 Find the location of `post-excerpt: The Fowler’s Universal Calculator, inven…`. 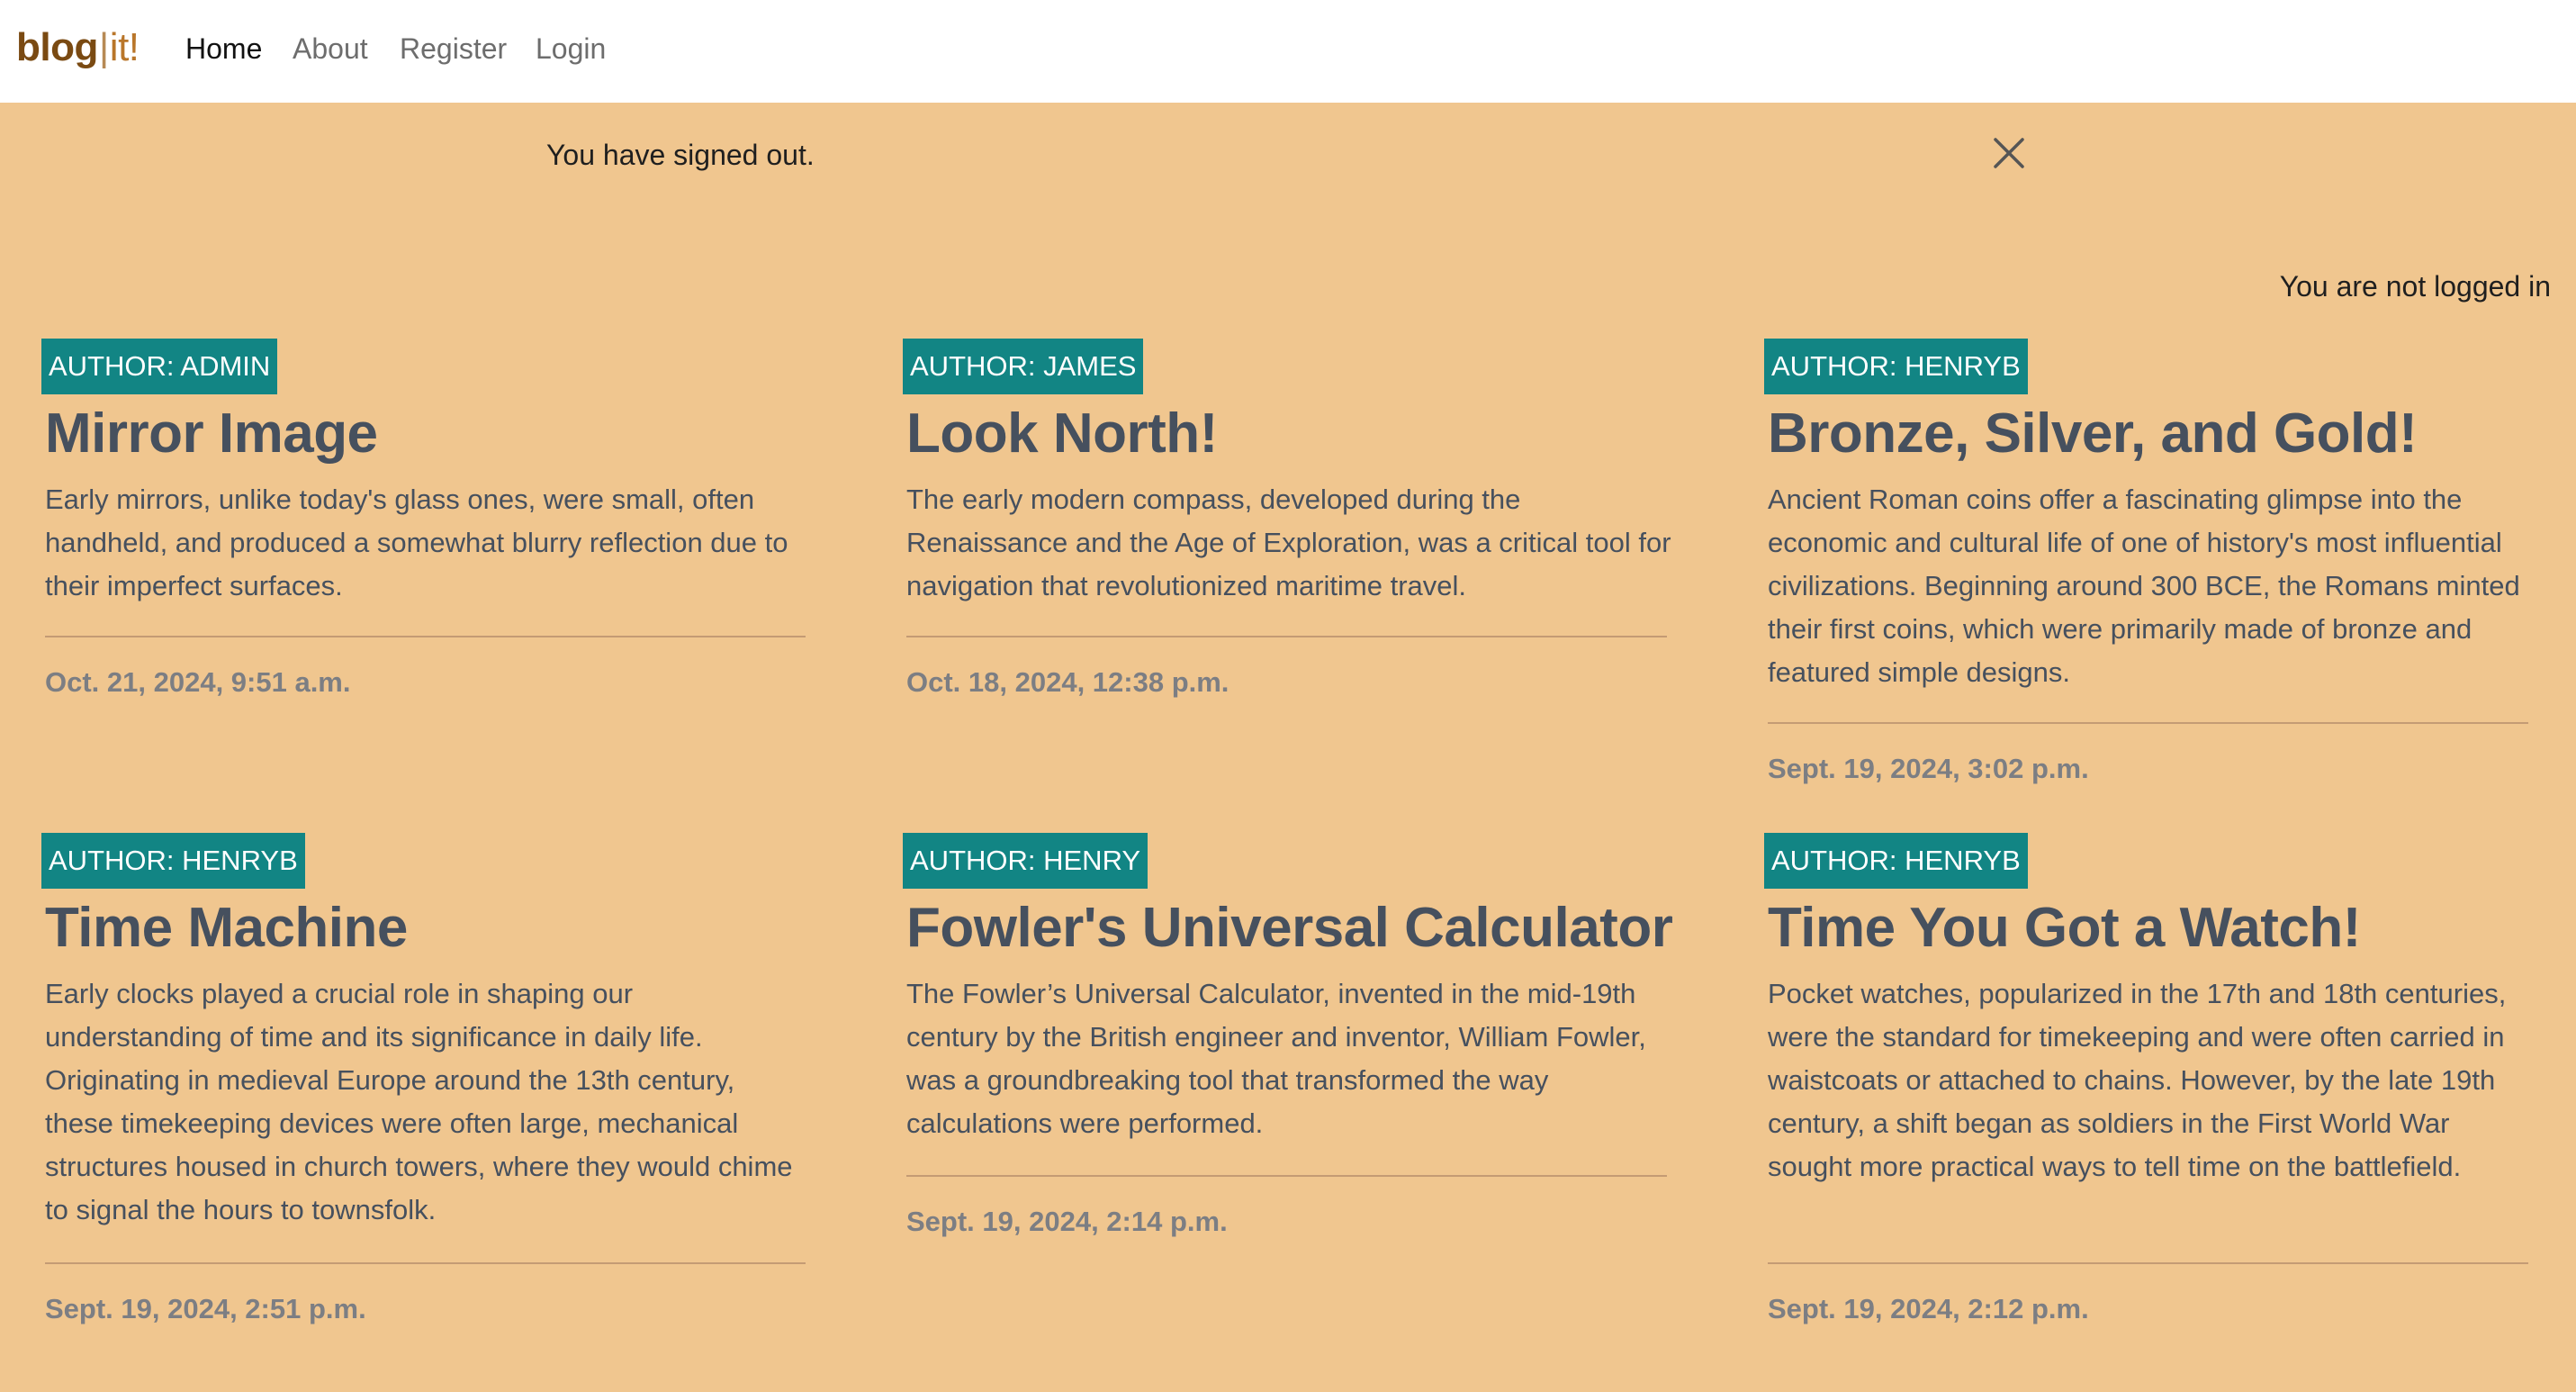

post-excerpt: The Fowler’s Universal Calculator, inven… is located at coordinates (1276, 1058).